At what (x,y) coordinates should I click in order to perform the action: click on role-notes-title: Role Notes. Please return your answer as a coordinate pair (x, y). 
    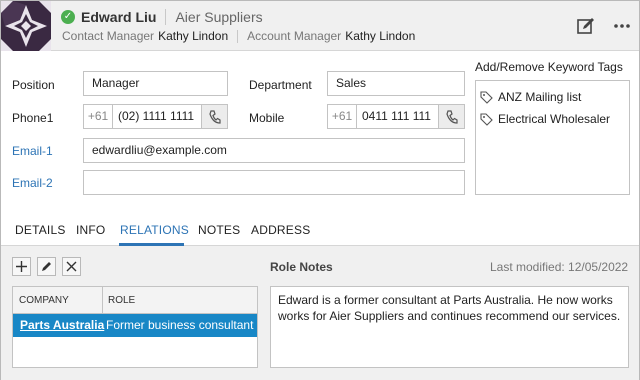
    Looking at the image, I should click on (301, 267).